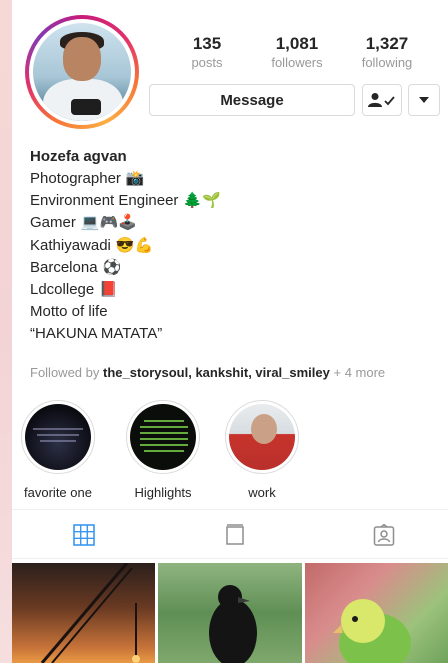 The height and width of the screenshot is (663, 448). What do you see at coordinates (237, 223) in the screenshot?
I see `bio-line: Gamer 💻🎮🕹️` at bounding box center [237, 223].